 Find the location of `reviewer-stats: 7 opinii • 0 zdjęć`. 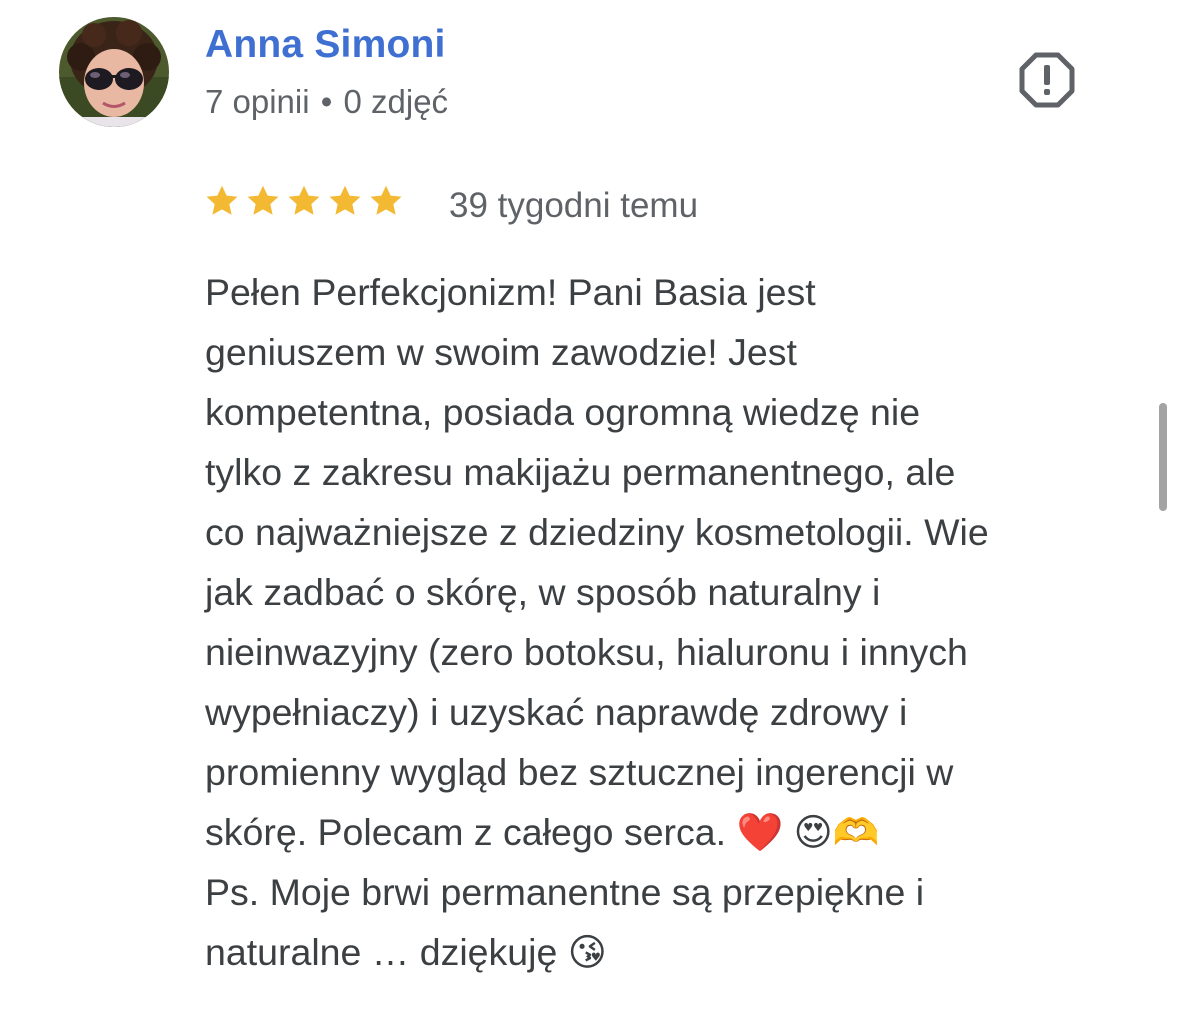

reviewer-stats: 7 opinii • 0 zdjęć is located at coordinates (326, 102).